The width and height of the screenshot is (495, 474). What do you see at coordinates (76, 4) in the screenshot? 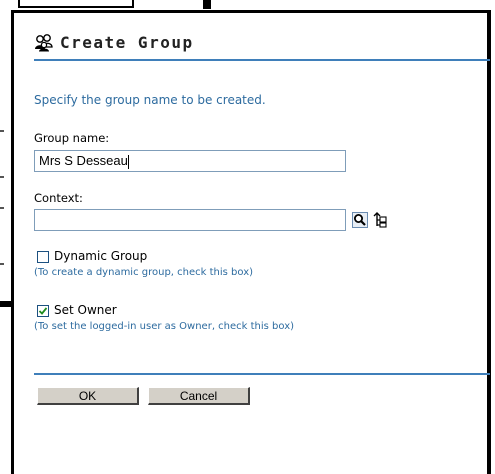
I see `background-window-tab` at bounding box center [76, 4].